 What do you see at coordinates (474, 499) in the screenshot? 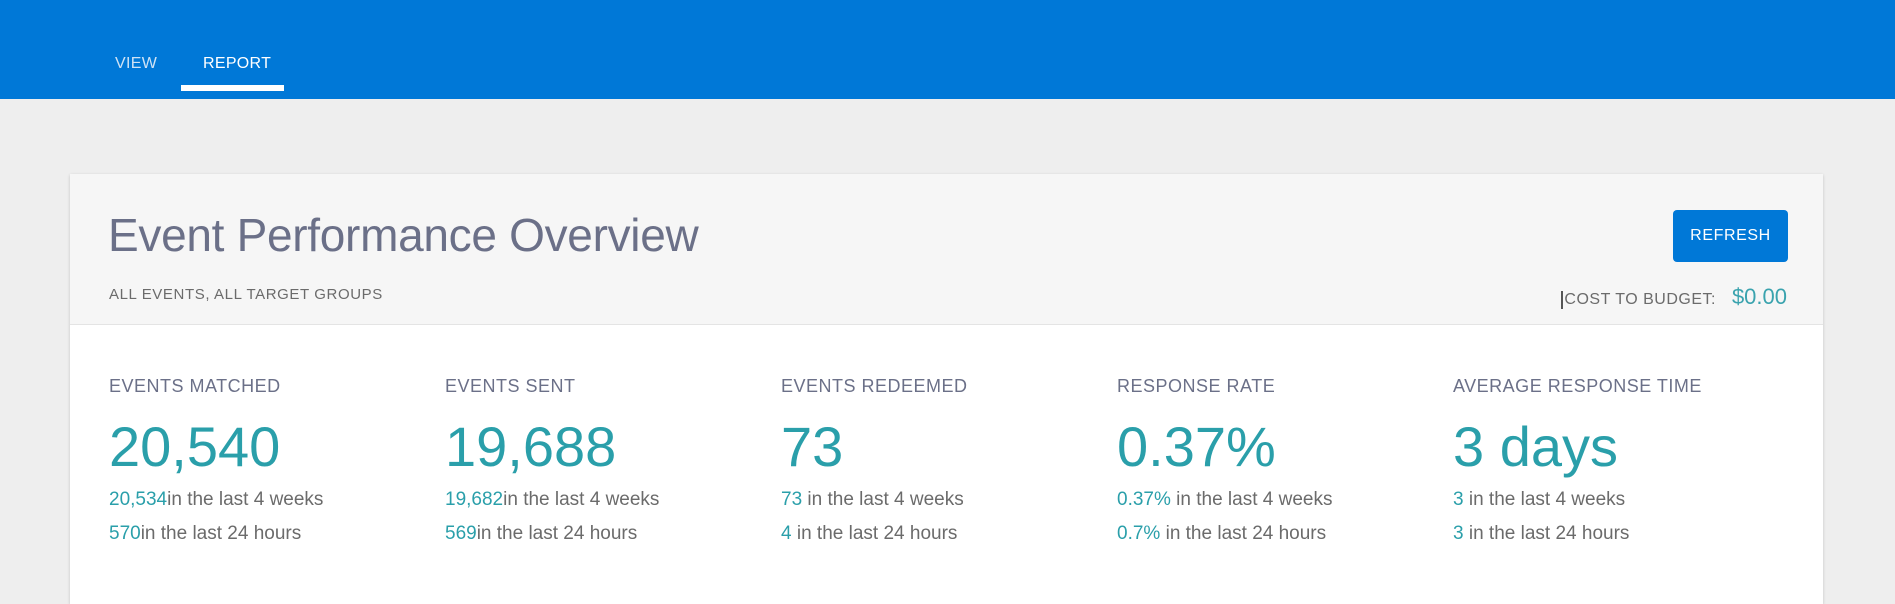
I see `weeks-value: 19,682` at bounding box center [474, 499].